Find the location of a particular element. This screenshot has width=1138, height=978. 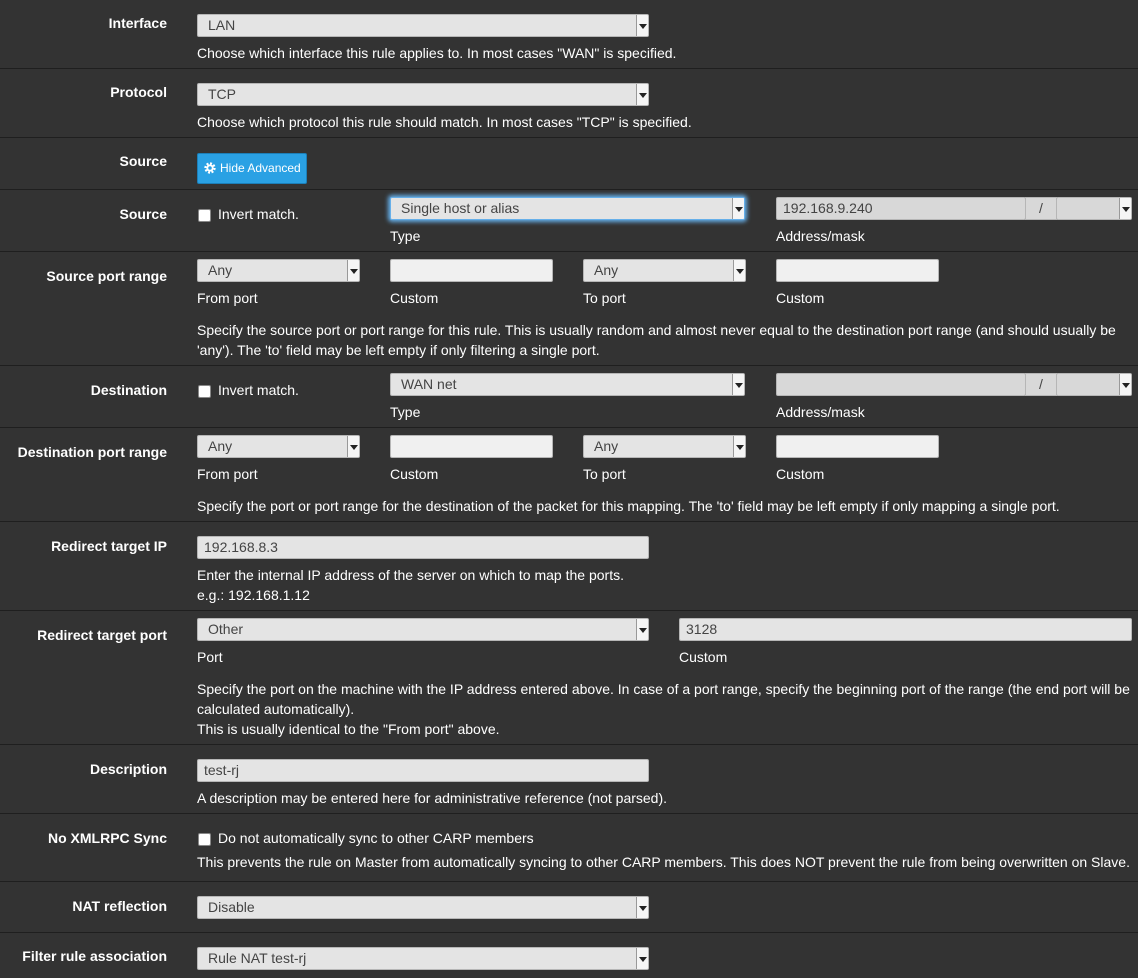

destination-address-input is located at coordinates (901, 384).